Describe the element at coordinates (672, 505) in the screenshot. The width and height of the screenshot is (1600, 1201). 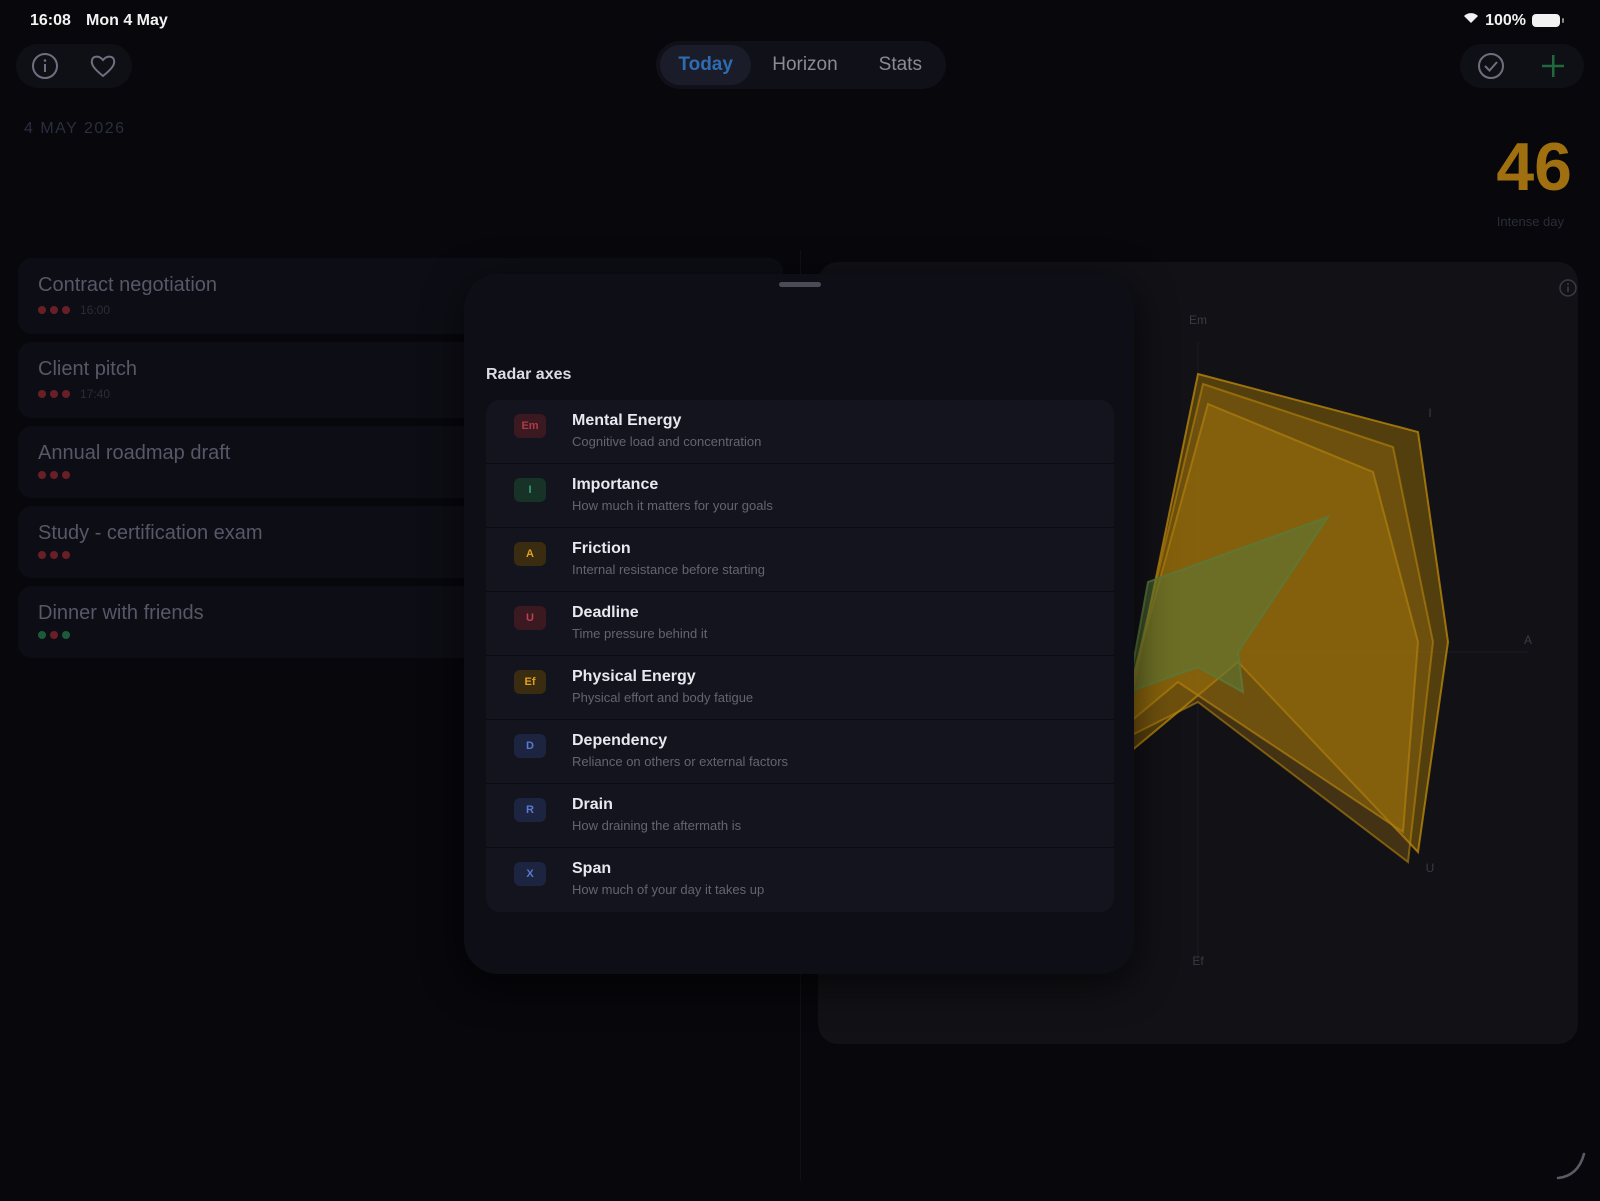
I see `axis-description: How much it matters for your goals` at that location.